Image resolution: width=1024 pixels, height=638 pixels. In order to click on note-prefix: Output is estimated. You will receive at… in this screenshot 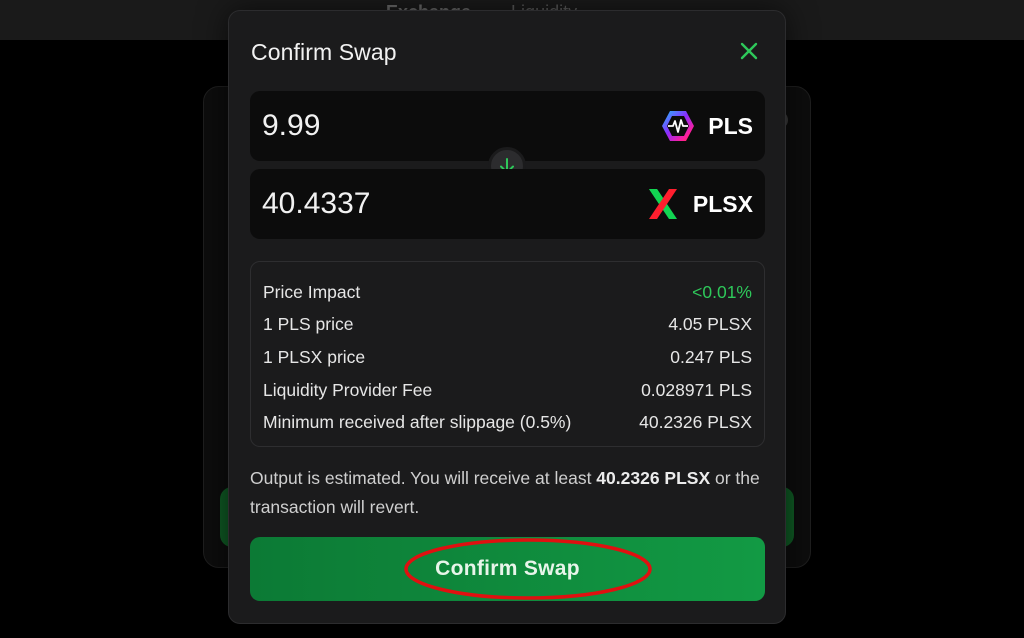, I will do `click(423, 478)`.